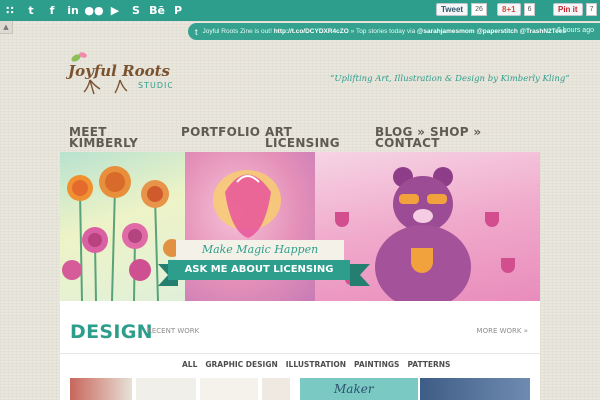  I want to click on thumbnail-label: Maker, so click(354, 389).